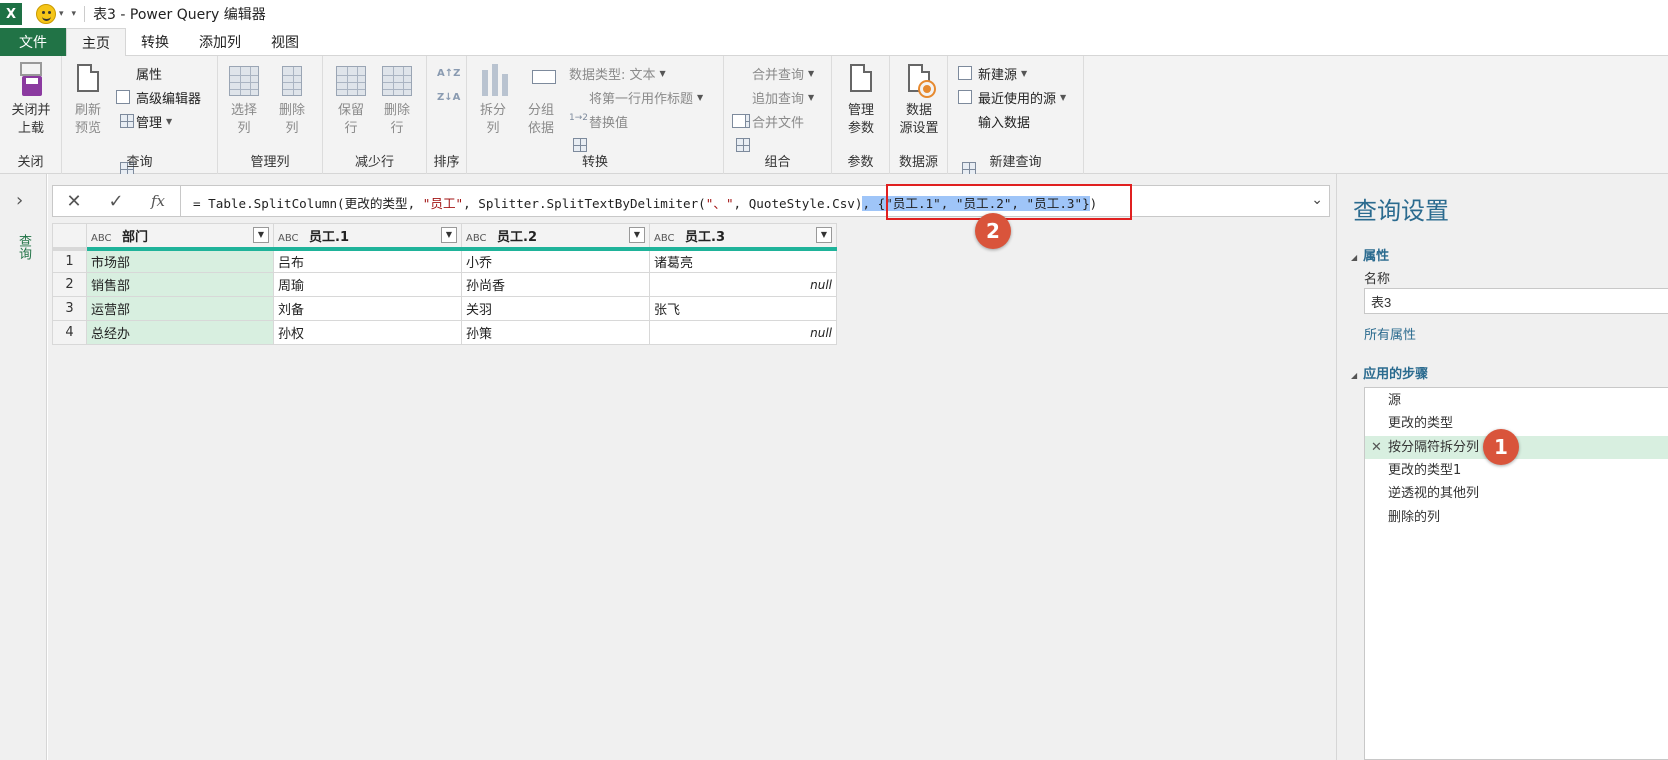 This screenshot has width=1668, height=760. I want to click on tab-home: 主页, so click(96, 42).